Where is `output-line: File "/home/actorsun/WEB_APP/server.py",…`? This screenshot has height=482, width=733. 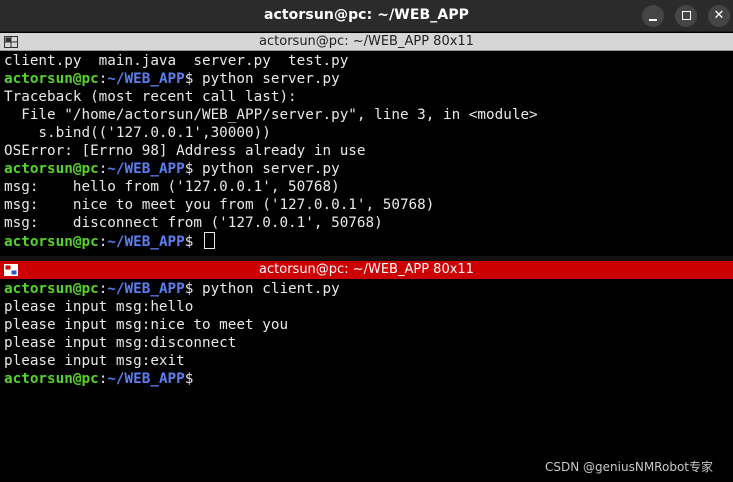 output-line: File "/home/actorsun/WEB_APP/server.py",… is located at coordinates (271, 115).